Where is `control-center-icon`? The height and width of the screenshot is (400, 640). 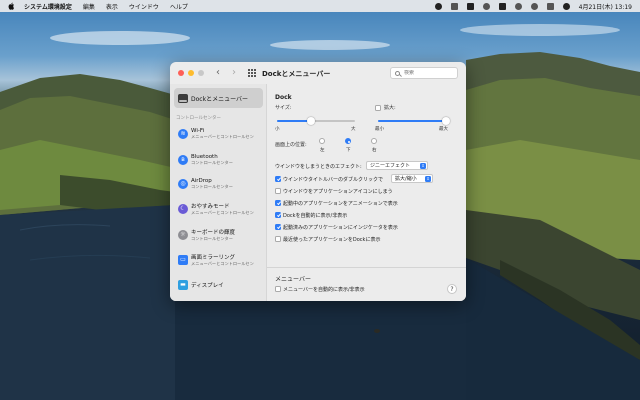
control-center-icon is located at coordinates (550, 6).